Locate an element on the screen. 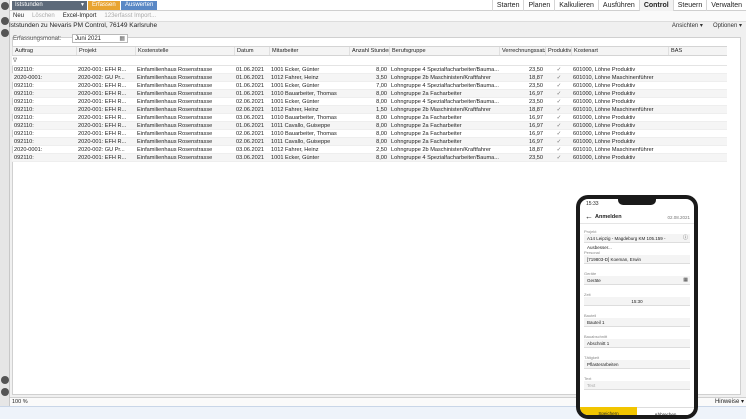 The width and height of the screenshot is (746, 419). cell-datum: 01.06.2021 is located at coordinates (250, 126).